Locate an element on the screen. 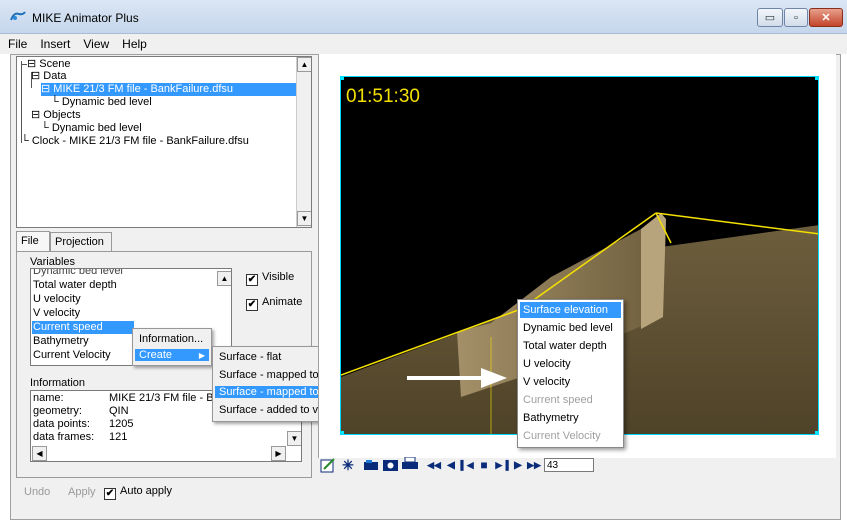 This screenshot has height=524, width=847. apply-bar: Undo Apply ✔ Auto apply is located at coordinates (164, 492).